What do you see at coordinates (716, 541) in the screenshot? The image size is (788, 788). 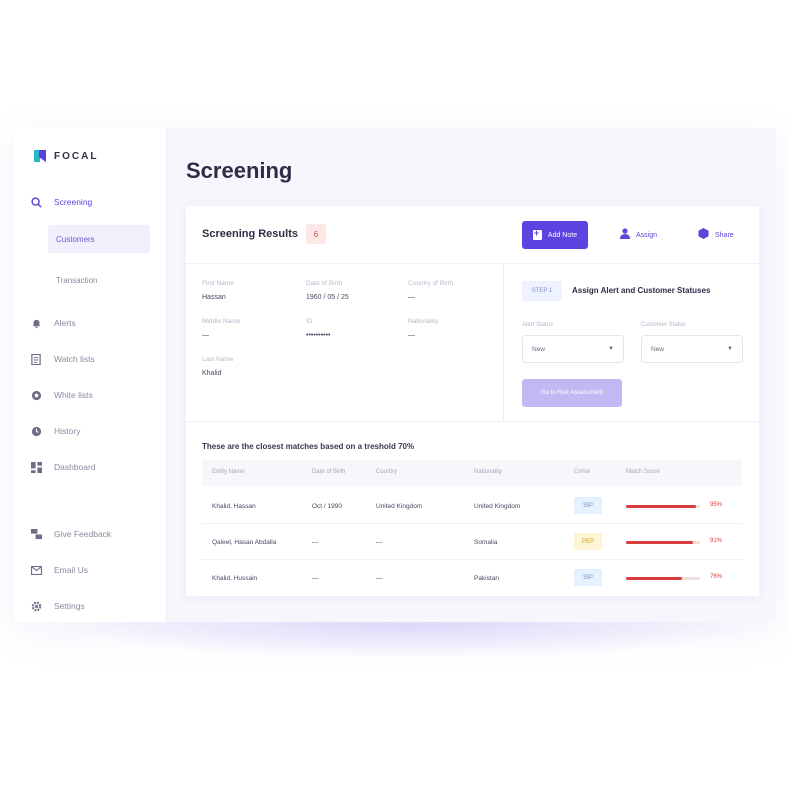 I see `match-score-value: 91%` at bounding box center [716, 541].